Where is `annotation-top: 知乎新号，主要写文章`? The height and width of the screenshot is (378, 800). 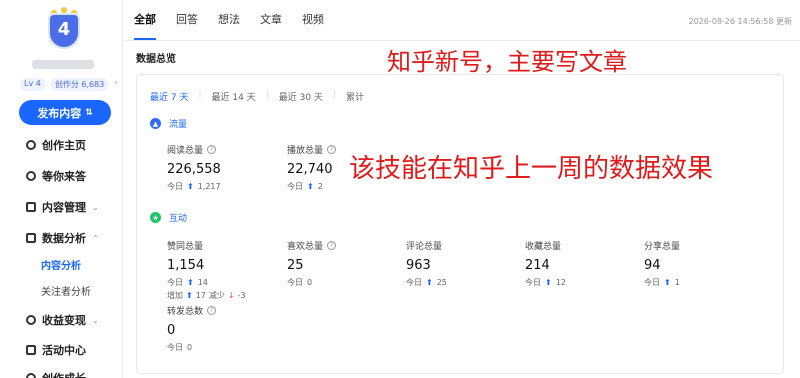
annotation-top: 知乎新号，主要写文章 is located at coordinates (507, 62).